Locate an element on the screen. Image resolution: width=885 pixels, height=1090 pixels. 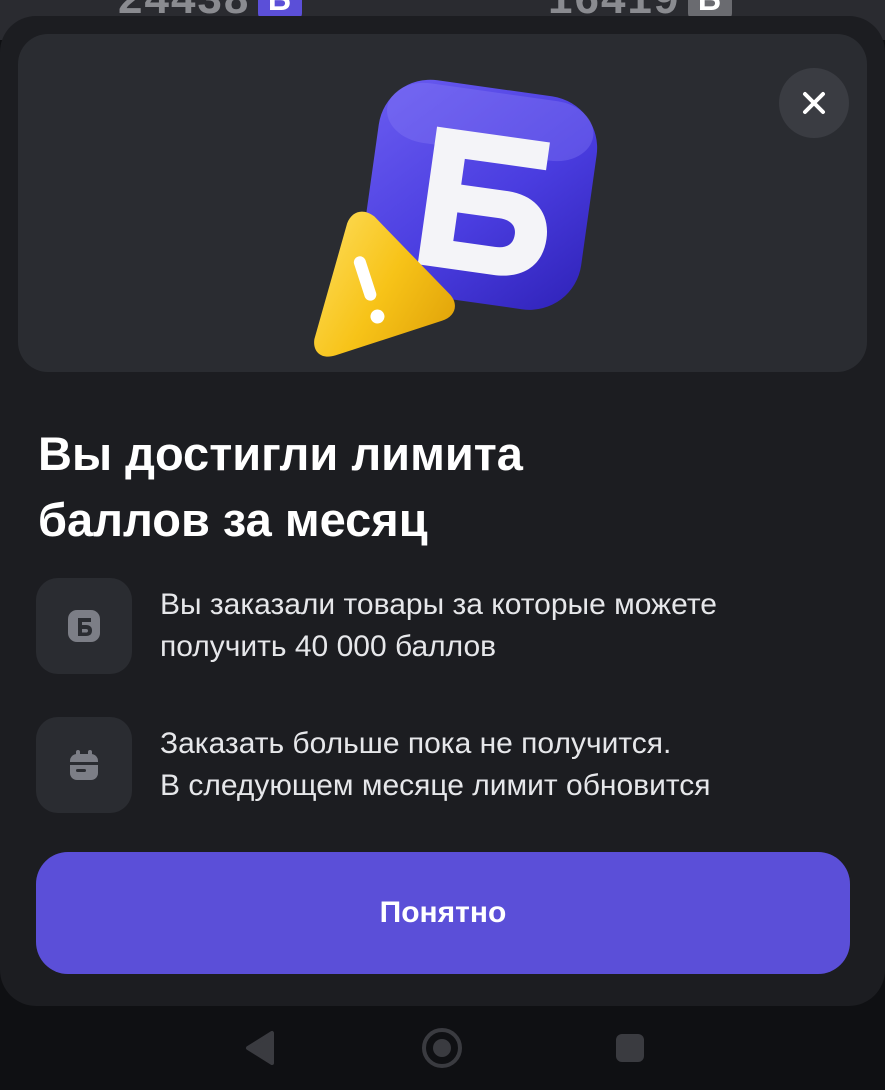
modal-title: Вы достигли лимита баллов за месяц is located at coordinates (438, 487).